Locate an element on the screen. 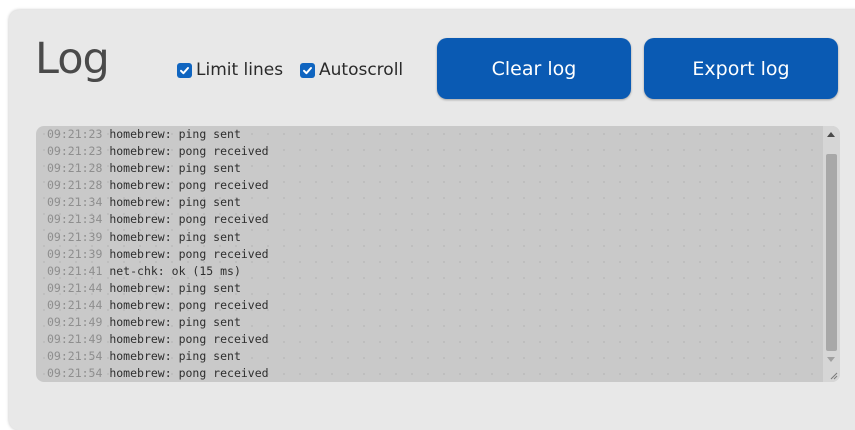 The width and height of the screenshot is (855, 430). log-line: 09:21:23 homebrew: ping sent is located at coordinates (158, 134).